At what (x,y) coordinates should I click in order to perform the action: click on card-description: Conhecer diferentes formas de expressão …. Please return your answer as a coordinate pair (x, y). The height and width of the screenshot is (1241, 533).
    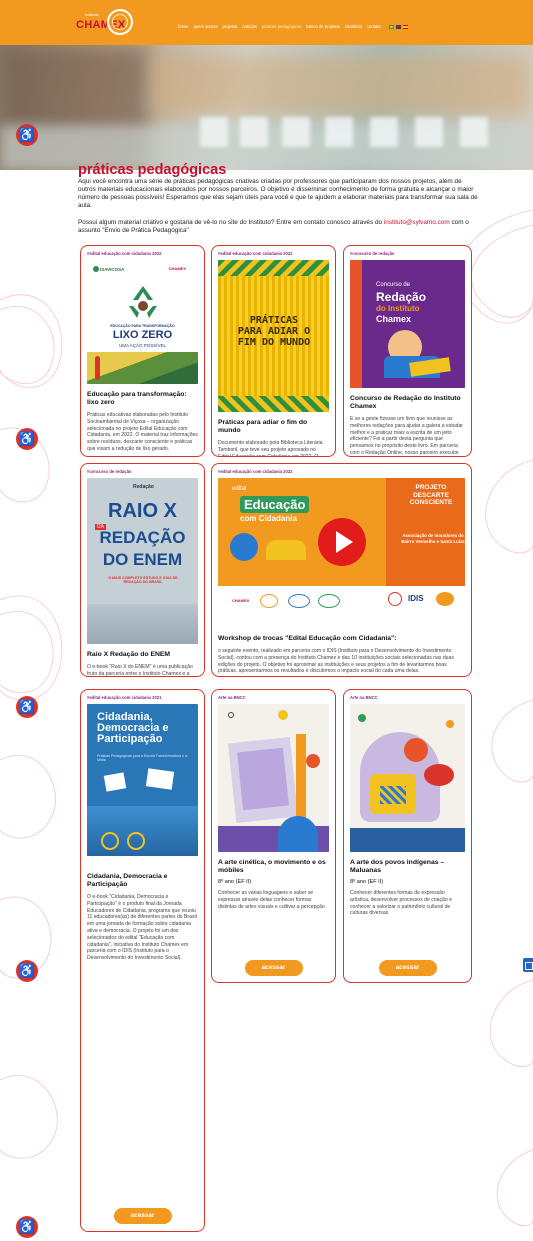
    Looking at the image, I should click on (401, 903).